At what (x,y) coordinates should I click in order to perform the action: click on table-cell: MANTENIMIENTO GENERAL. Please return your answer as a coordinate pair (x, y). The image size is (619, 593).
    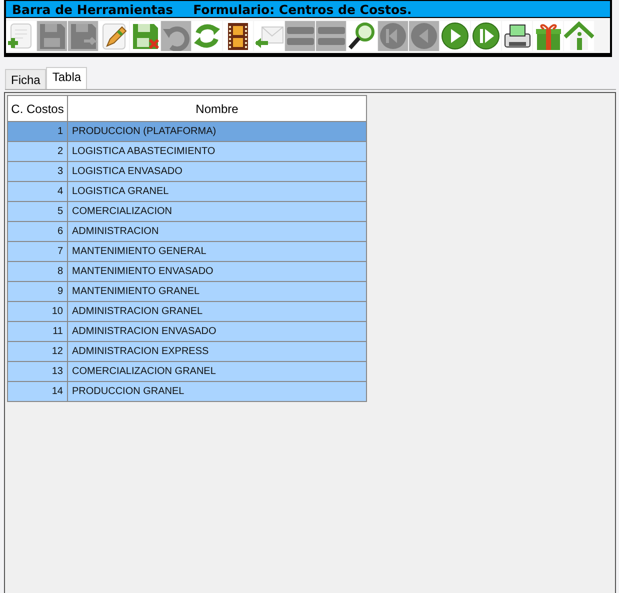
    Looking at the image, I should click on (217, 251).